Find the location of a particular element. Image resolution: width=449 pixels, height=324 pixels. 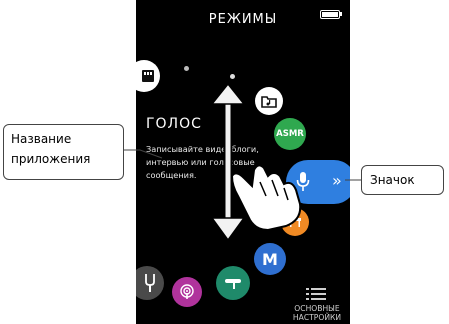

battery-icon is located at coordinates (330, 14).